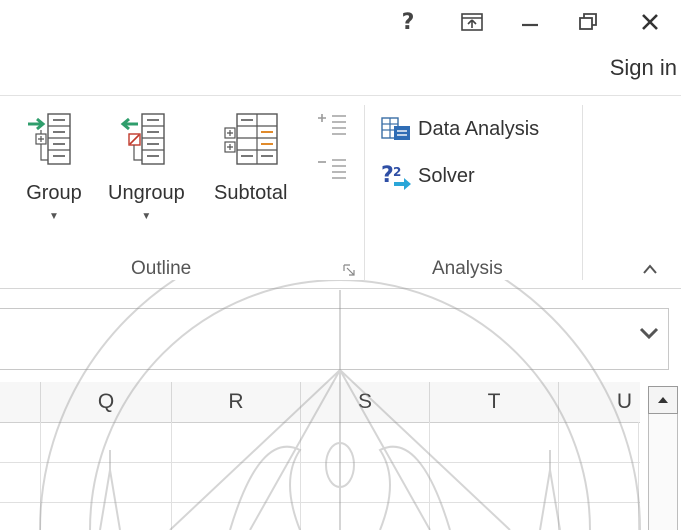 The height and width of the screenshot is (530, 681). What do you see at coordinates (54, 193) in the screenshot?
I see `group-label: Group` at bounding box center [54, 193].